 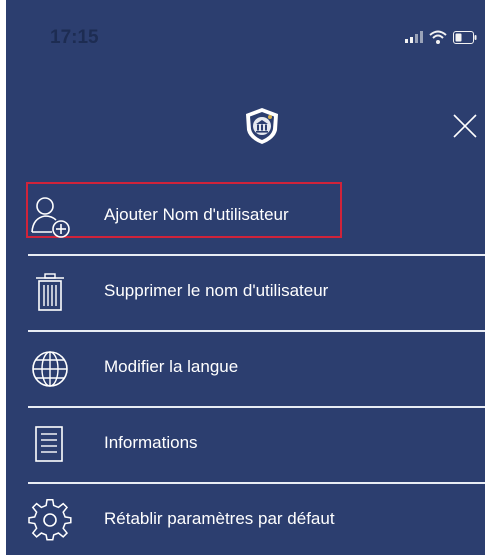 I want to click on menu-item-change-language: Modifier la langue, so click(x=245, y=370).